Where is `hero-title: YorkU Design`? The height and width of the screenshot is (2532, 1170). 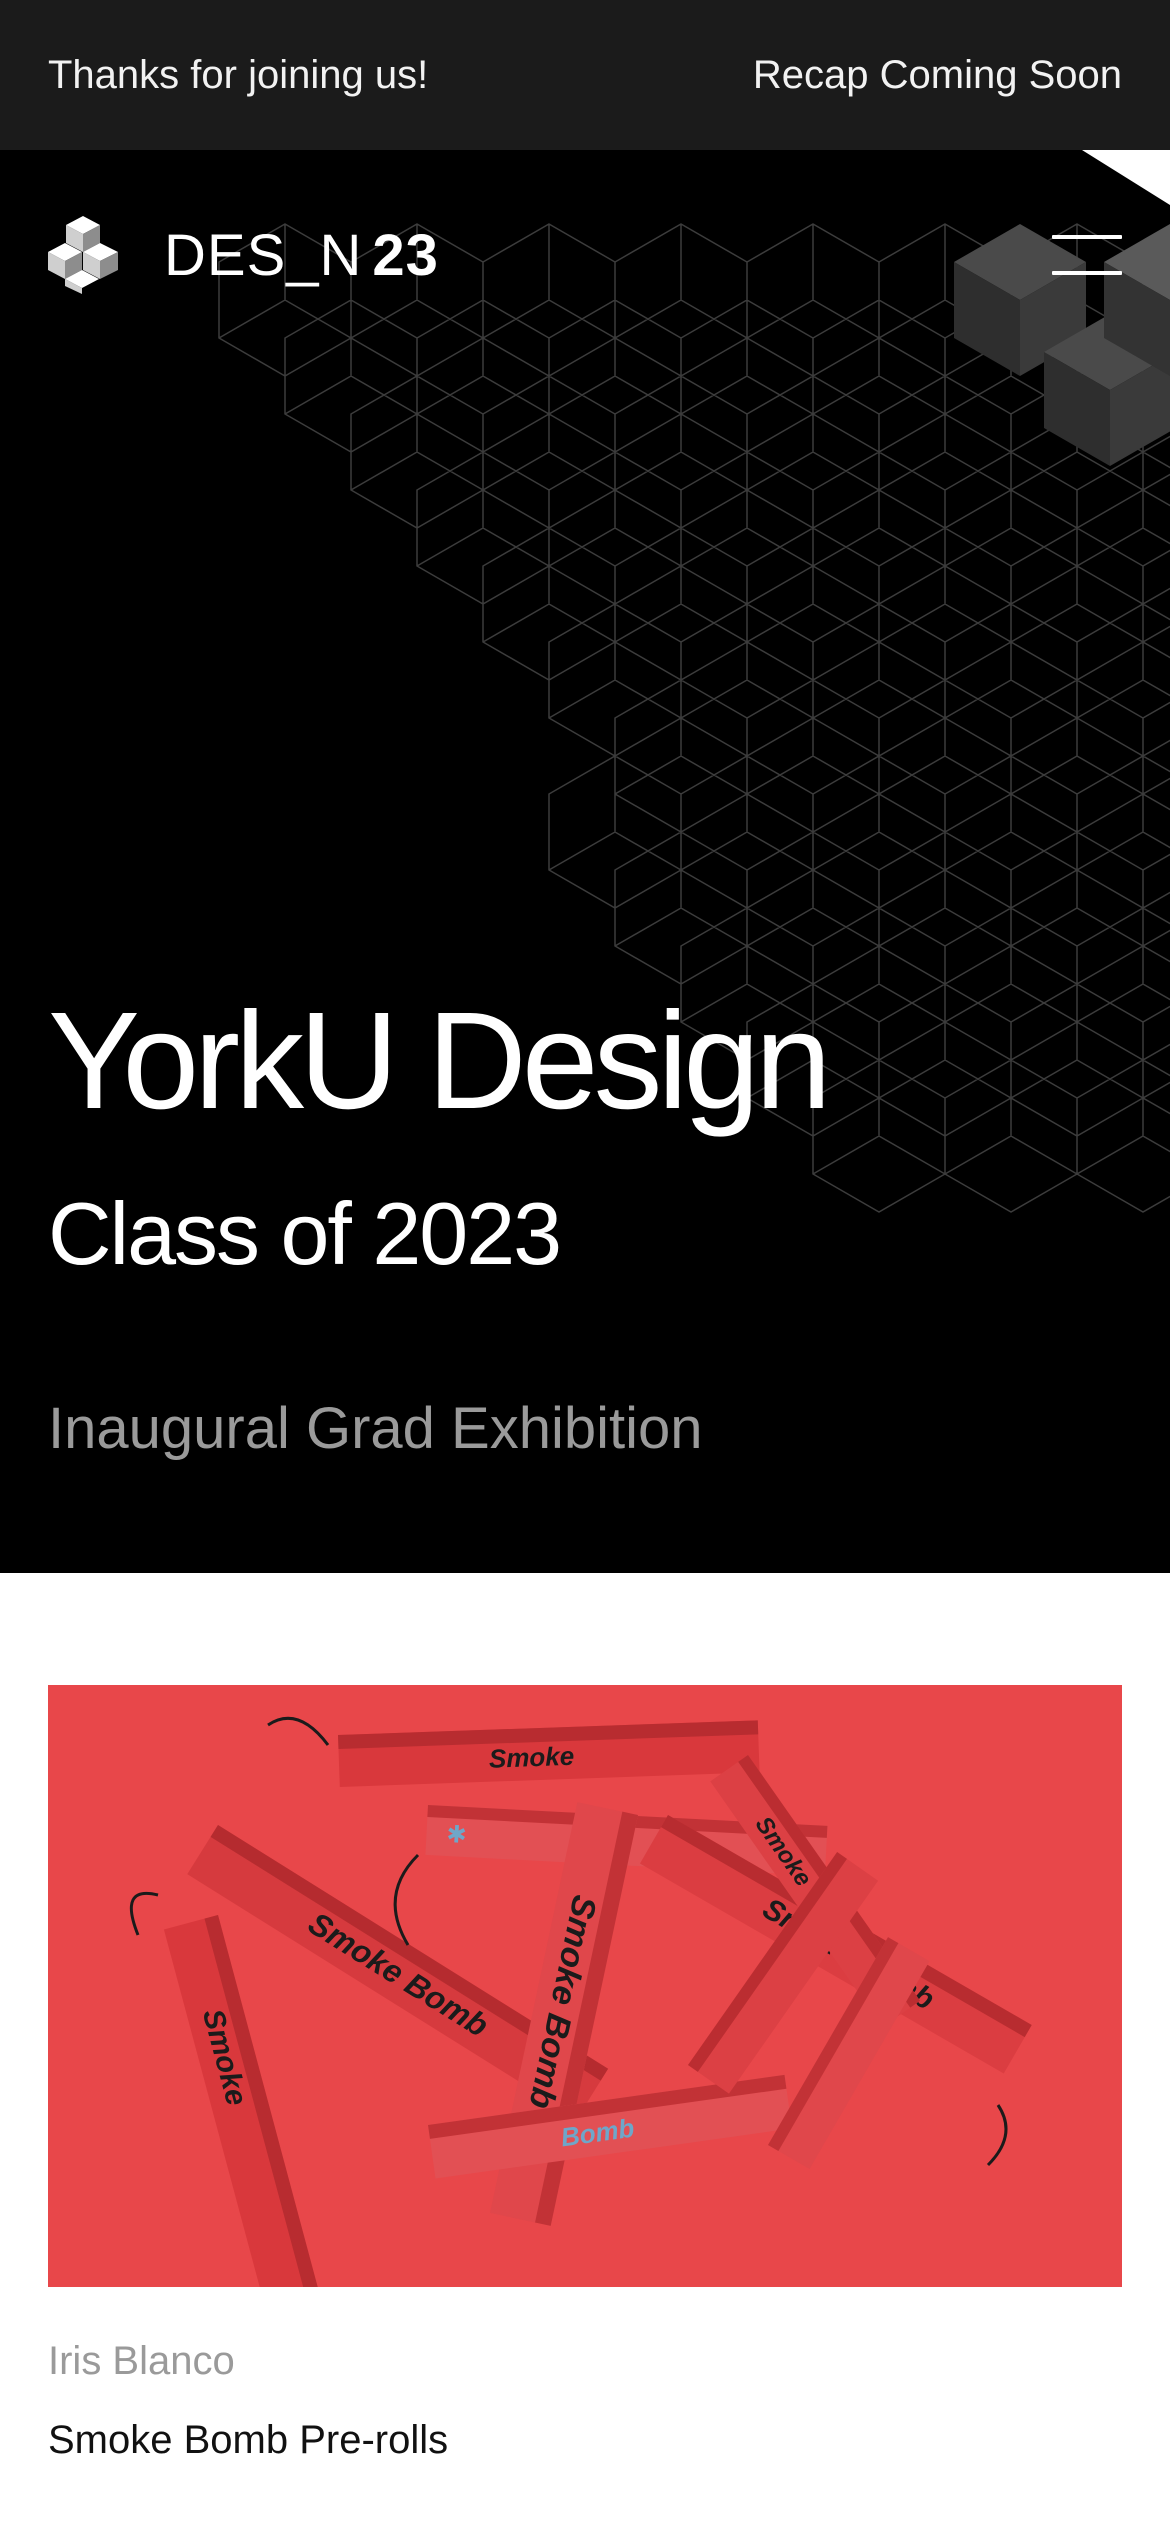 hero-title: YorkU Design is located at coordinates (440, 1061).